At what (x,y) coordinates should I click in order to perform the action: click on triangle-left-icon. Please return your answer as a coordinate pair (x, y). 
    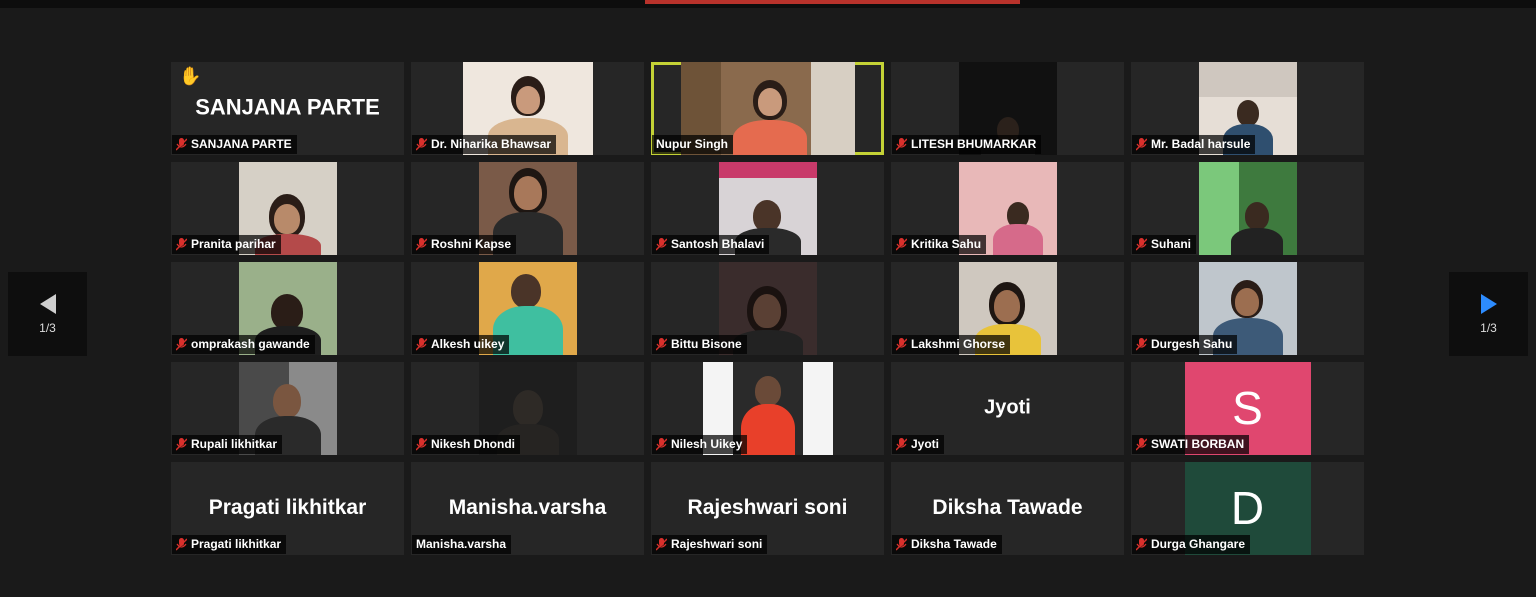
    Looking at the image, I should click on (47, 304).